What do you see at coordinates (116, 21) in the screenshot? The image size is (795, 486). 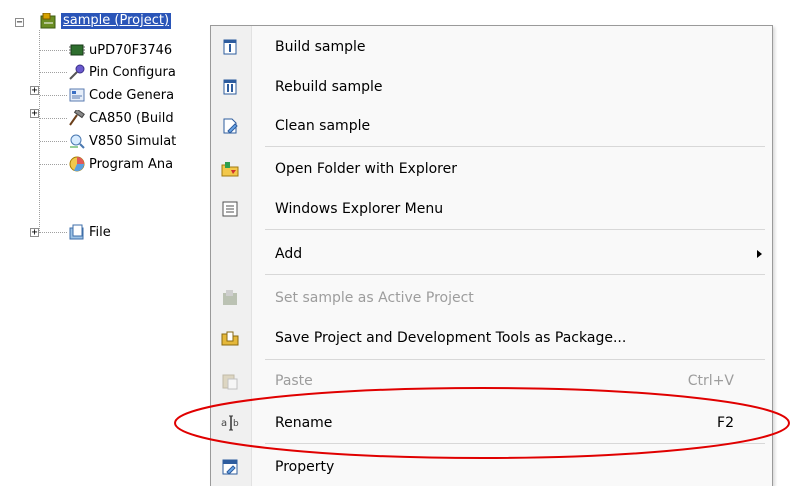 I see `tree-node-label: sample (Project)` at bounding box center [116, 21].